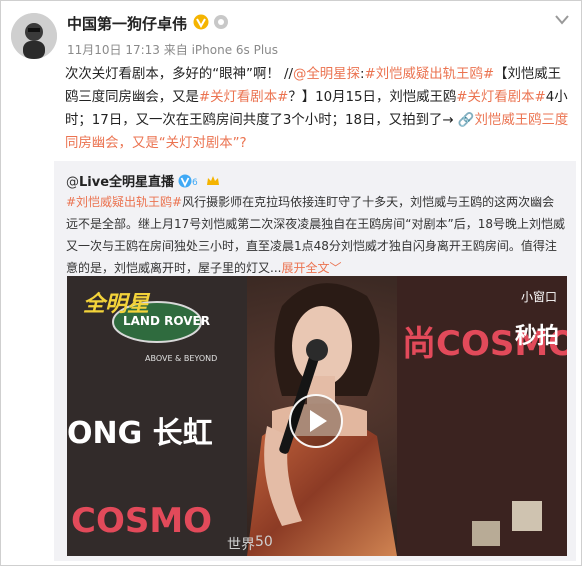 This screenshot has width=582, height=566. I want to click on post-text-part: 次次关灯看剧本，多好的“眼神”啊！ //, so click(179, 74).